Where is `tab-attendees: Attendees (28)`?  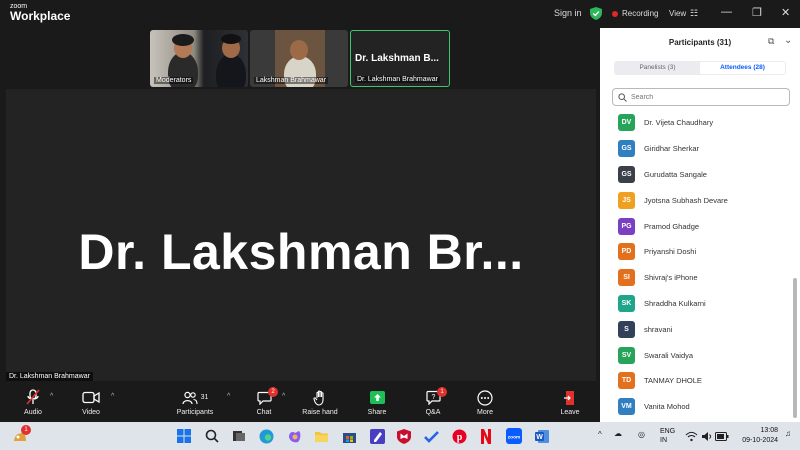
tab-attendees: Attendees (28) is located at coordinates (742, 68).